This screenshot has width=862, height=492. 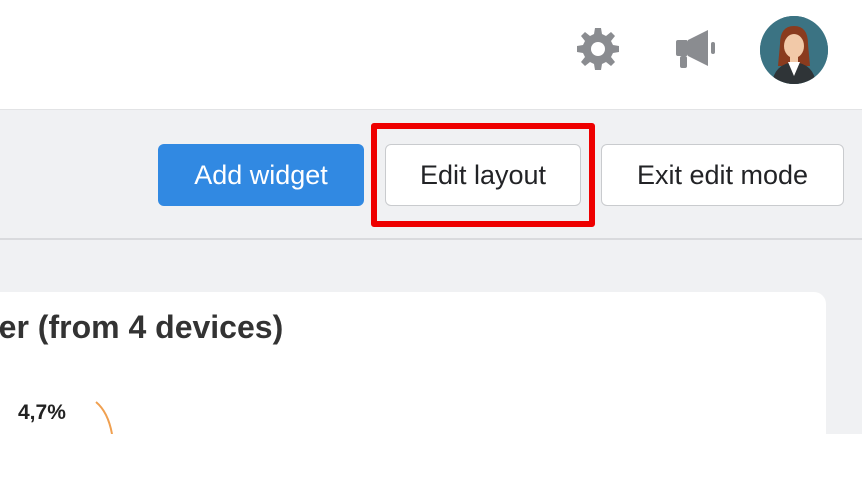 I want to click on gear-icon, so click(x=598, y=49).